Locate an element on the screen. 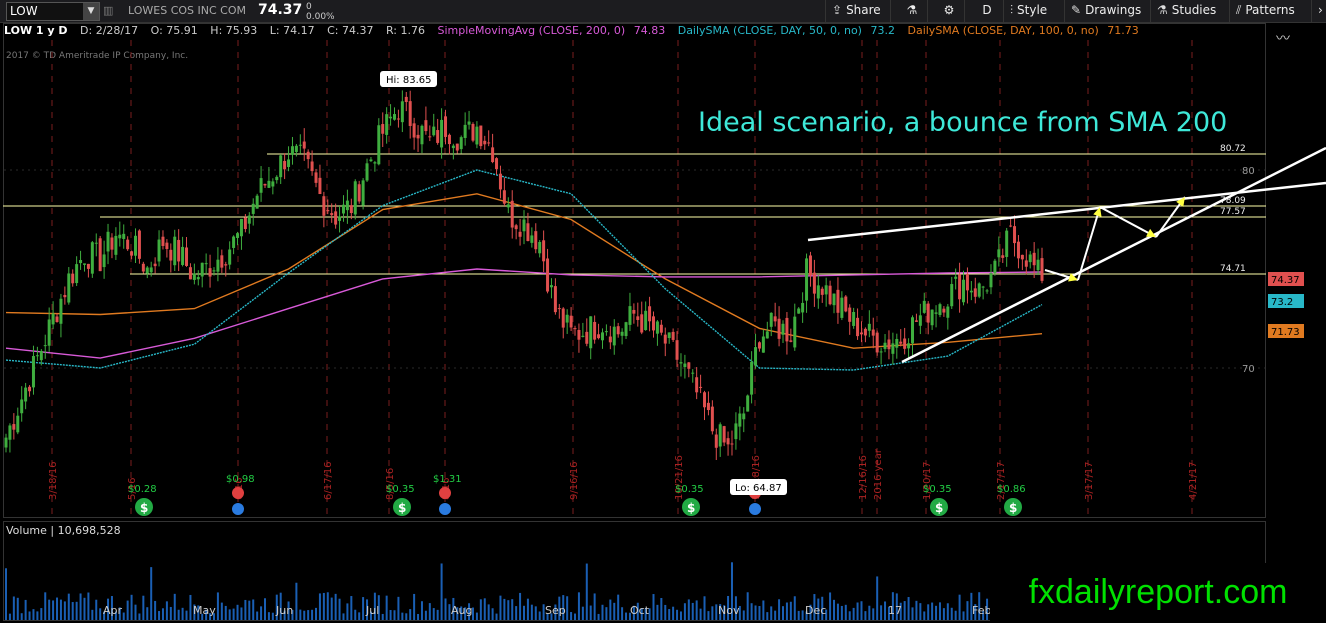  price-level-label: 77.57 is located at coordinates (1233, 212).